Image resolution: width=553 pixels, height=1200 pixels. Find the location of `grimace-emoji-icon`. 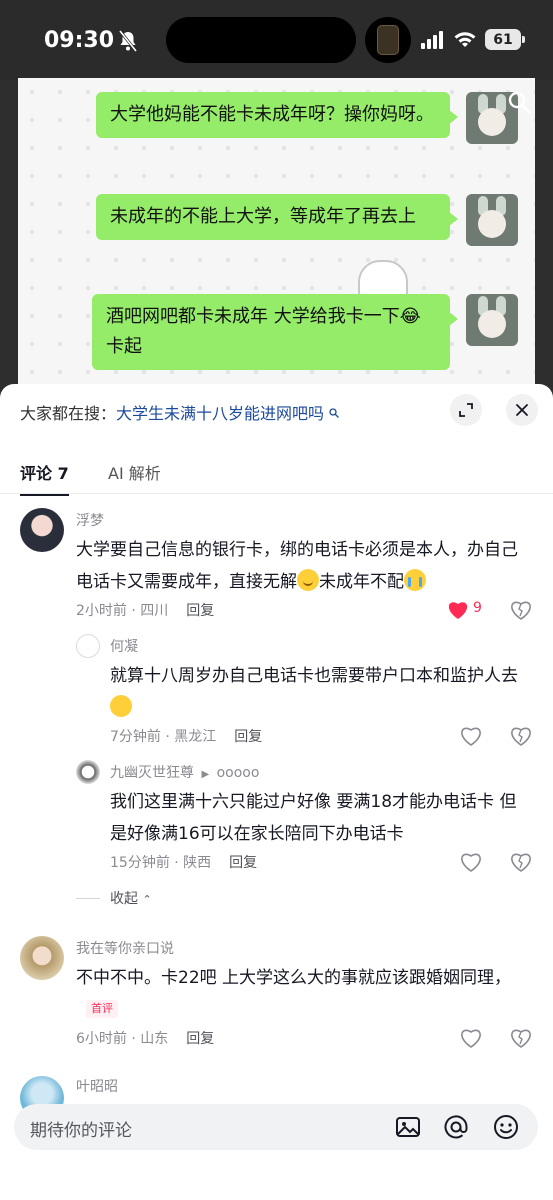

grimace-emoji-icon is located at coordinates (308, 580).